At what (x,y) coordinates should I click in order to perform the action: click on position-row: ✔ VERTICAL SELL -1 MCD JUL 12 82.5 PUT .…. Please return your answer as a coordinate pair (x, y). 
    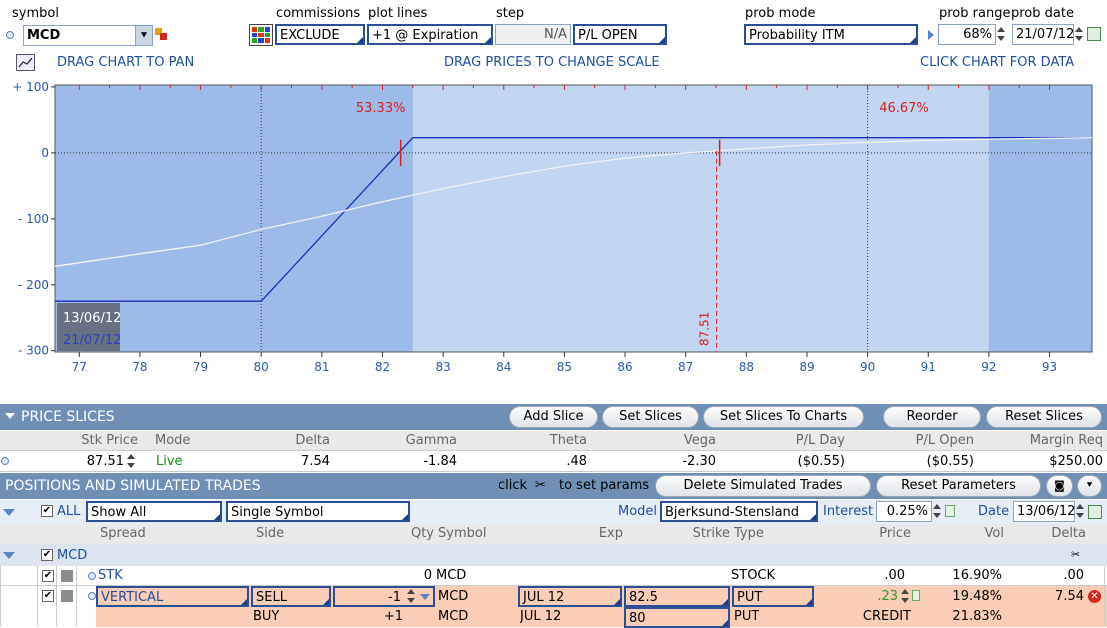
    Looking at the image, I should click on (553, 596).